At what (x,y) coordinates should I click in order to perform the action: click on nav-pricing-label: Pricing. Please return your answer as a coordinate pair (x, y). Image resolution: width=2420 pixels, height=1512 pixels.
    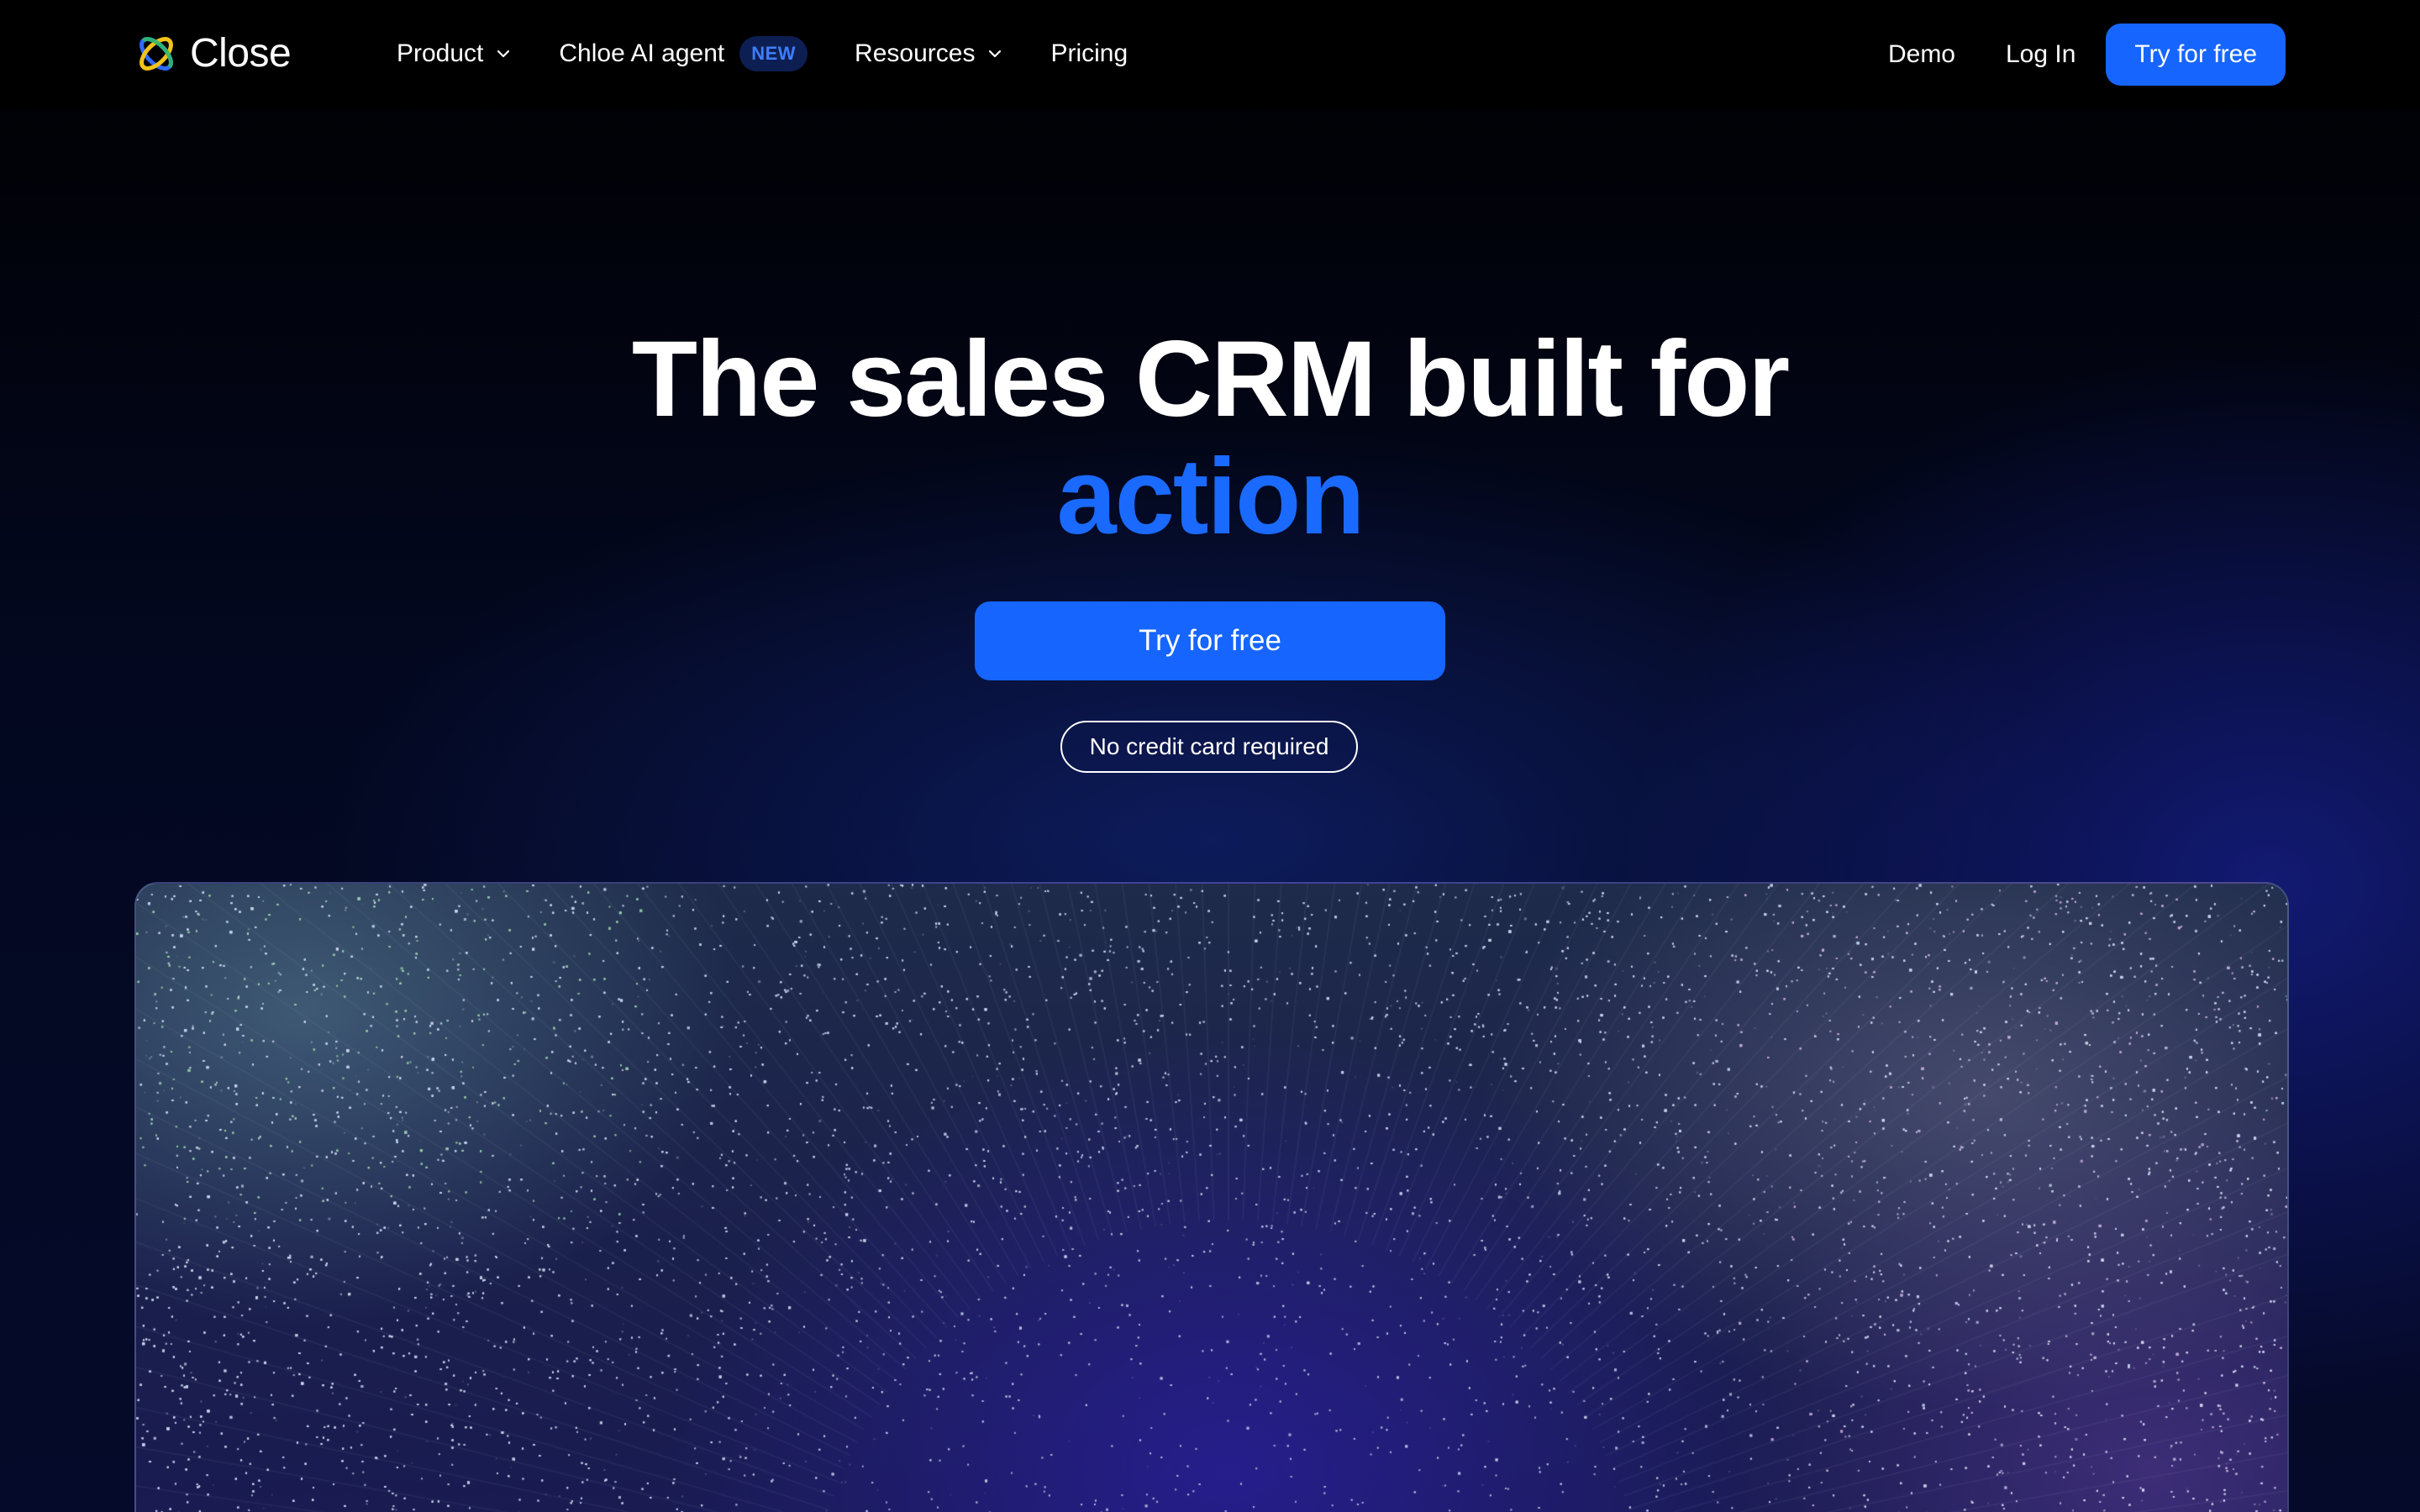
    Looking at the image, I should click on (1089, 53).